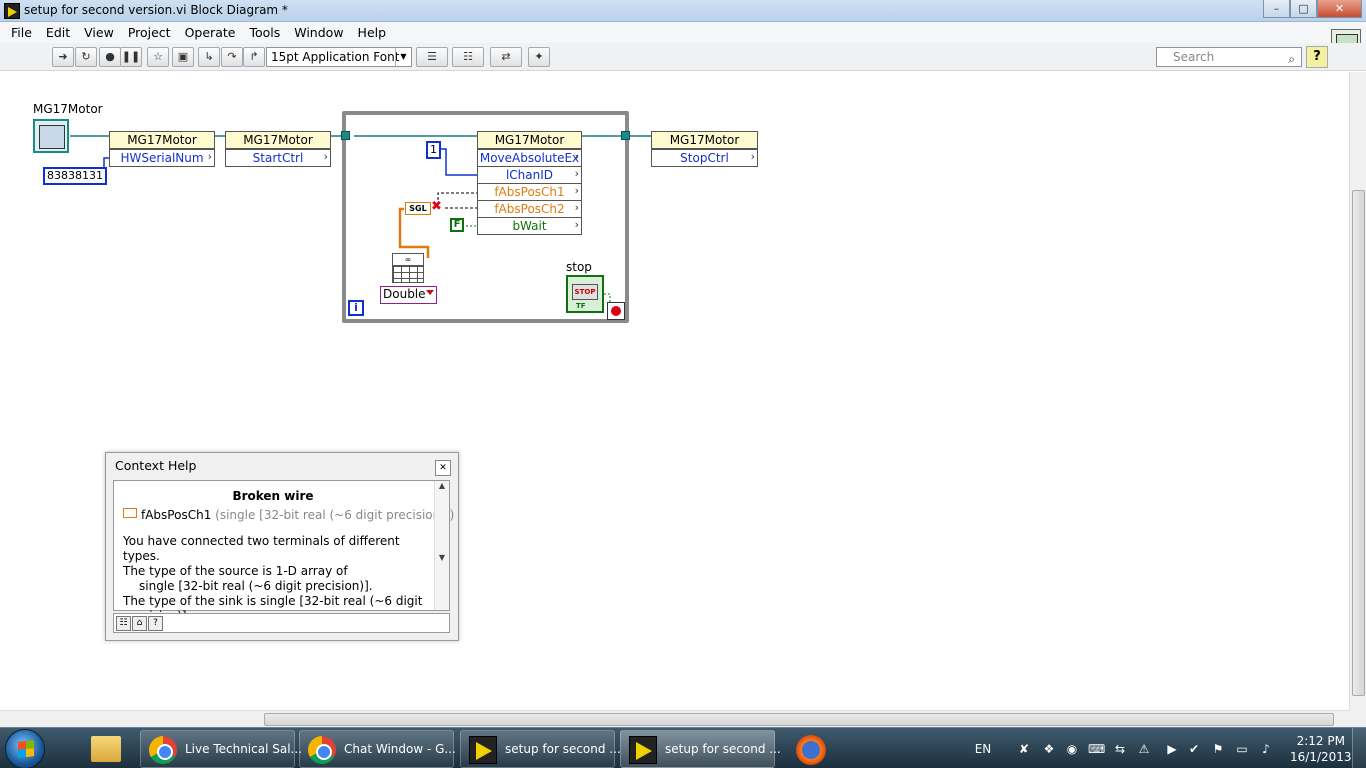 This screenshot has width=1366, height=768. What do you see at coordinates (625, 135) in the screenshot?
I see `loop-tunnel-right` at bounding box center [625, 135].